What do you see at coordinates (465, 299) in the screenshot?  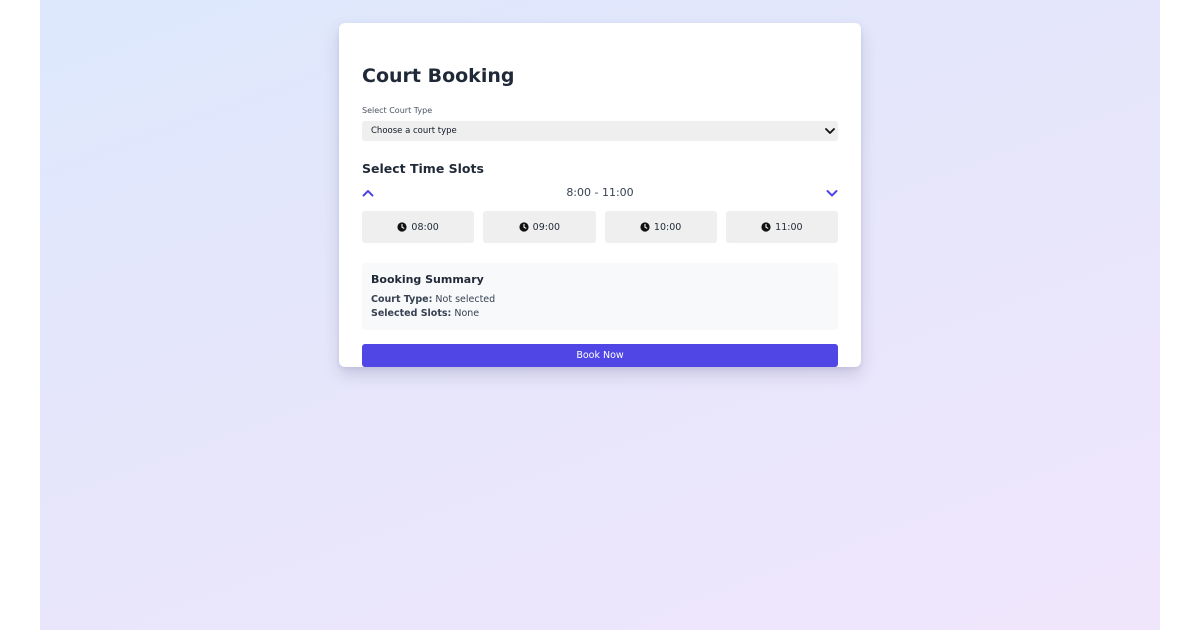 I see `summary-court-type-value: Not selected` at bounding box center [465, 299].